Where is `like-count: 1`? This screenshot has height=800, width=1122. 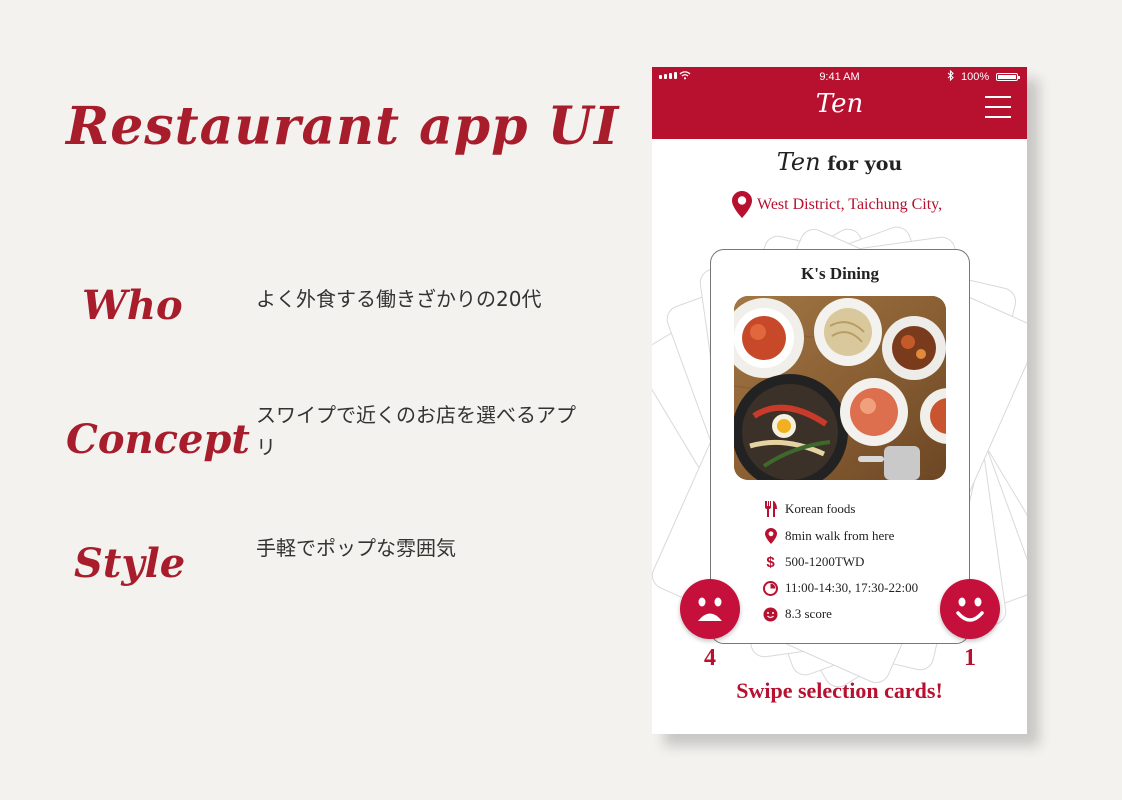
like-count: 1 is located at coordinates (970, 658).